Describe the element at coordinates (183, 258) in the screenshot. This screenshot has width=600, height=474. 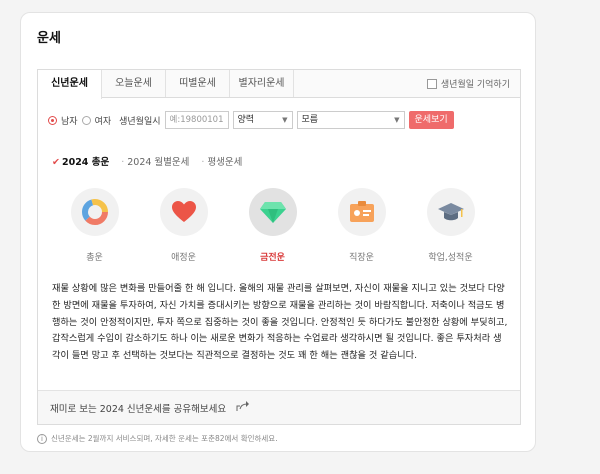
I see `category-label: 애정운` at that location.